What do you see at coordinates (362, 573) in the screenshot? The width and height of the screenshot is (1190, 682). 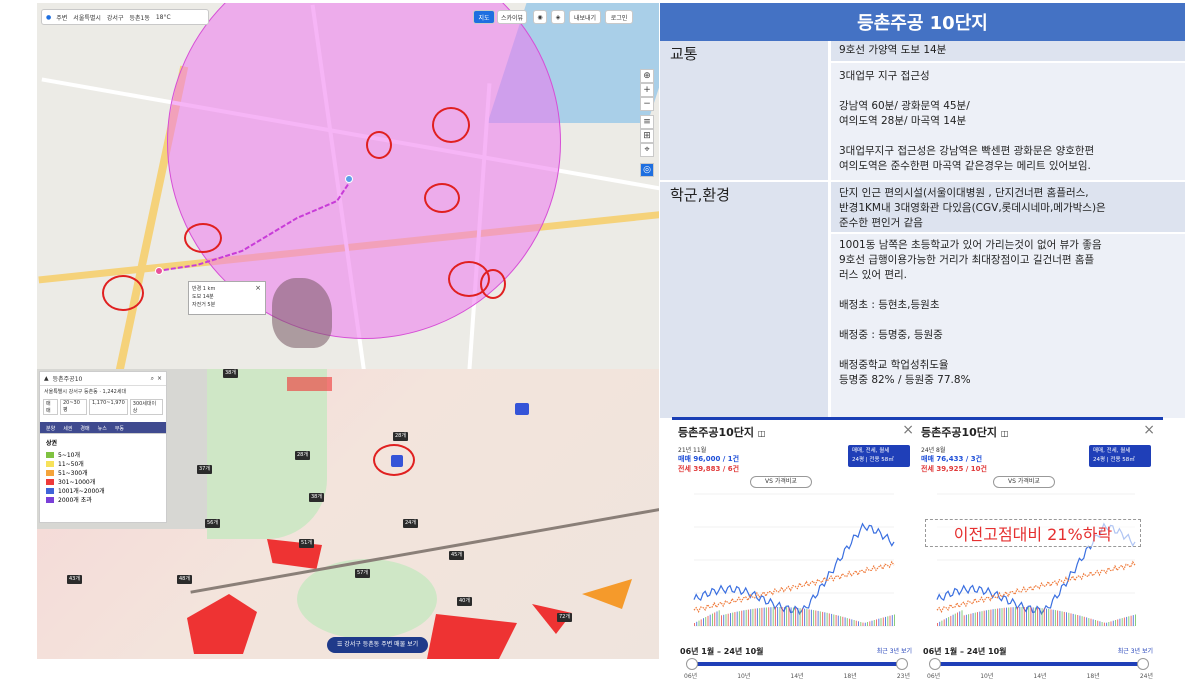 I see `price-tag: 57개` at bounding box center [362, 573].